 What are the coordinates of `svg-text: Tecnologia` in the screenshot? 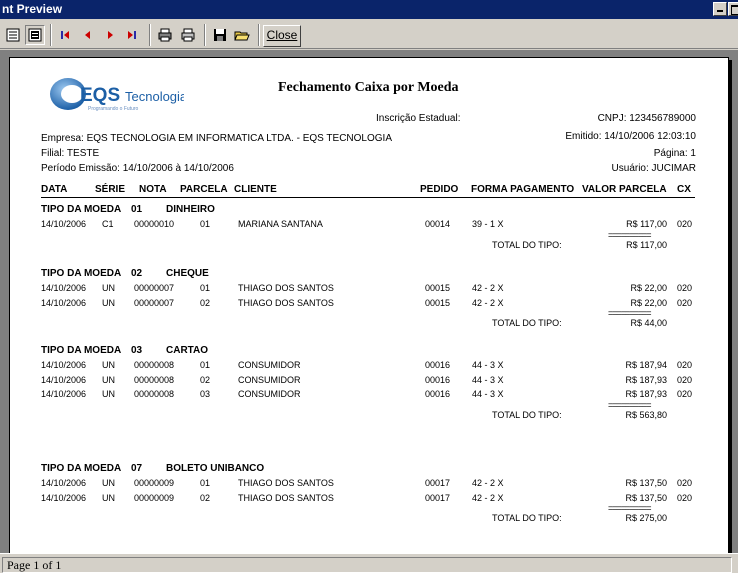 It's located at (154, 96).